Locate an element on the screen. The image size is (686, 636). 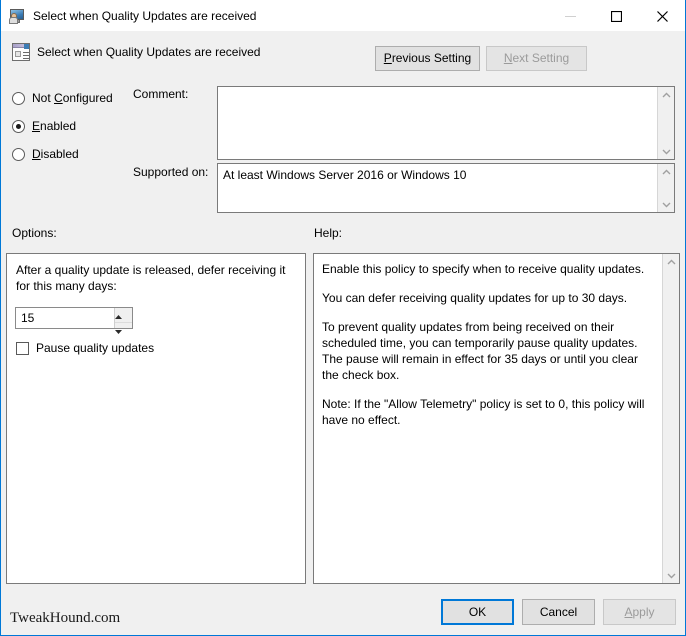
comment-textarea is located at coordinates (437, 123).